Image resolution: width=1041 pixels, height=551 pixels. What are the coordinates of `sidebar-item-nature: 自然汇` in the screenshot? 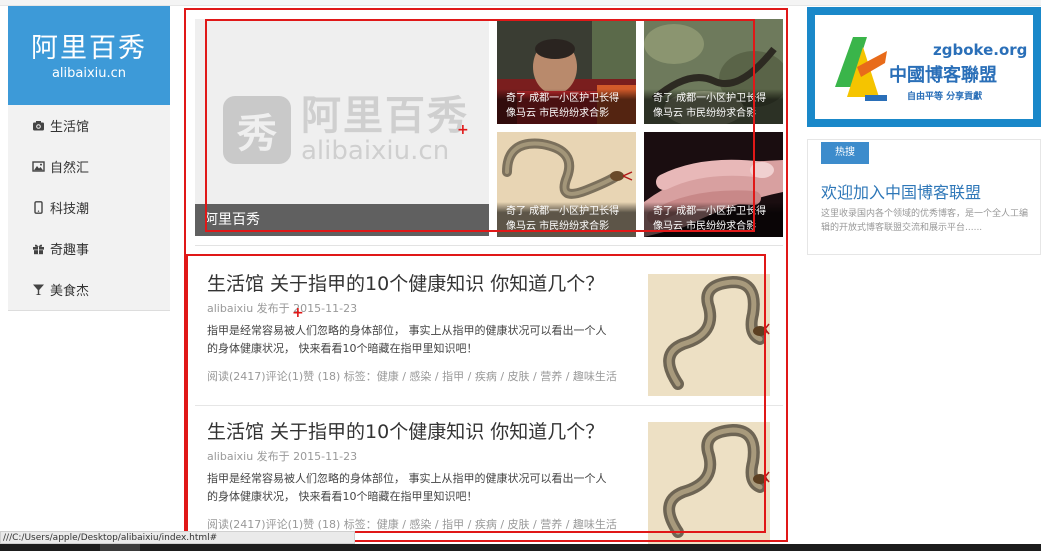 It's located at (89, 166).